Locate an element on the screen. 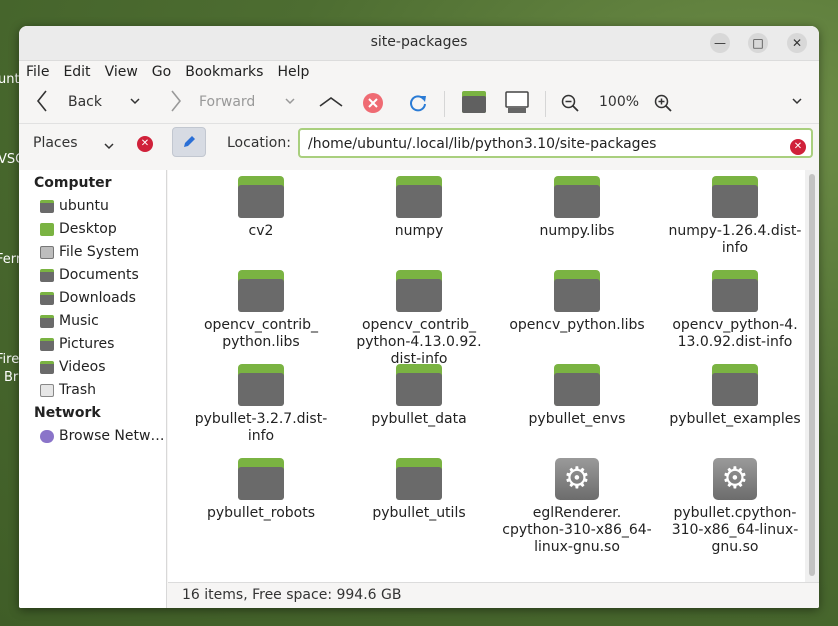 The image size is (838, 626). vertical-scrollbar is located at coordinates (812, 376).